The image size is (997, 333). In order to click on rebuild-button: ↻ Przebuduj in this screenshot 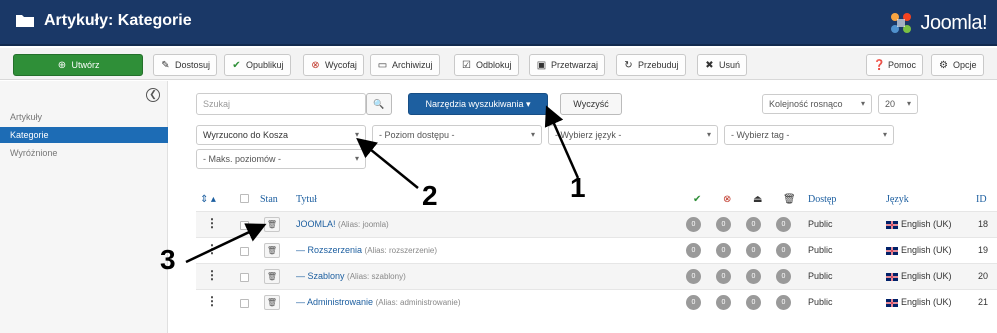, I will do `click(651, 65)`.